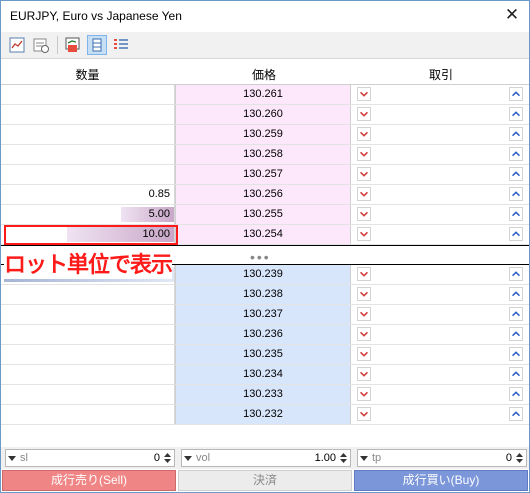 This screenshot has width=530, height=493. I want to click on buy-button: 成行買い(Buy), so click(441, 480).